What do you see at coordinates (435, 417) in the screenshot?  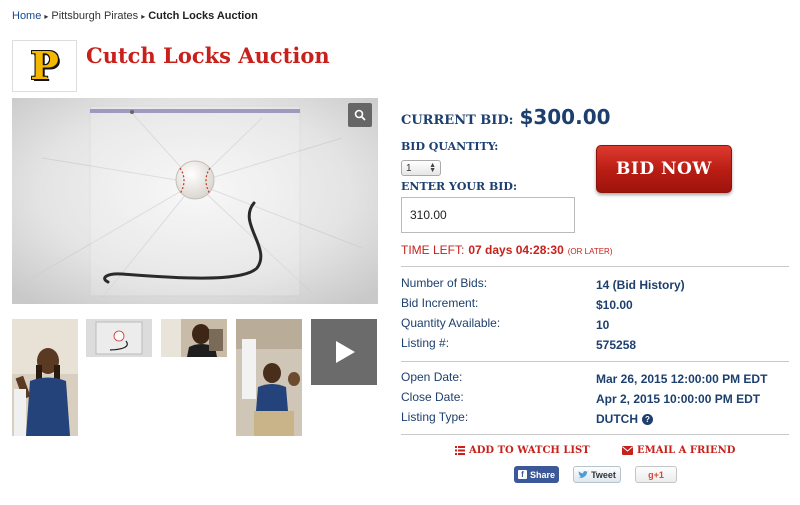 I see `date-label: Listing Type:` at bounding box center [435, 417].